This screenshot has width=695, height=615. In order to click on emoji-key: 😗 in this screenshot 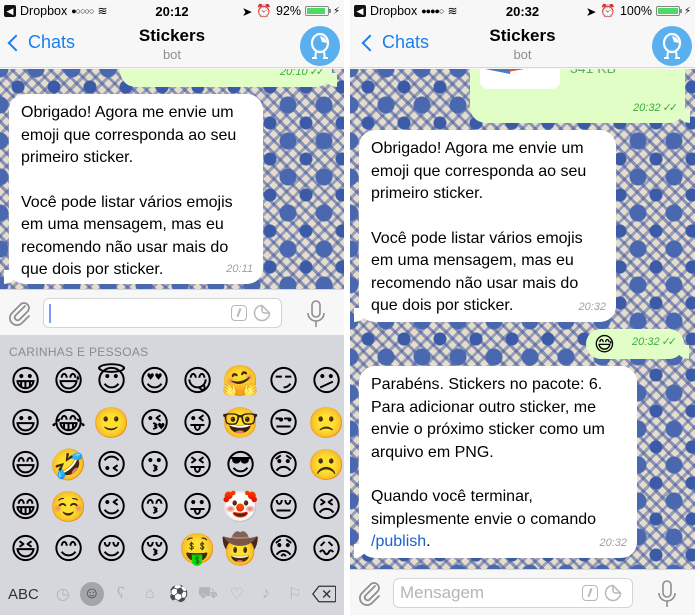, I will do `click(154, 466)`.